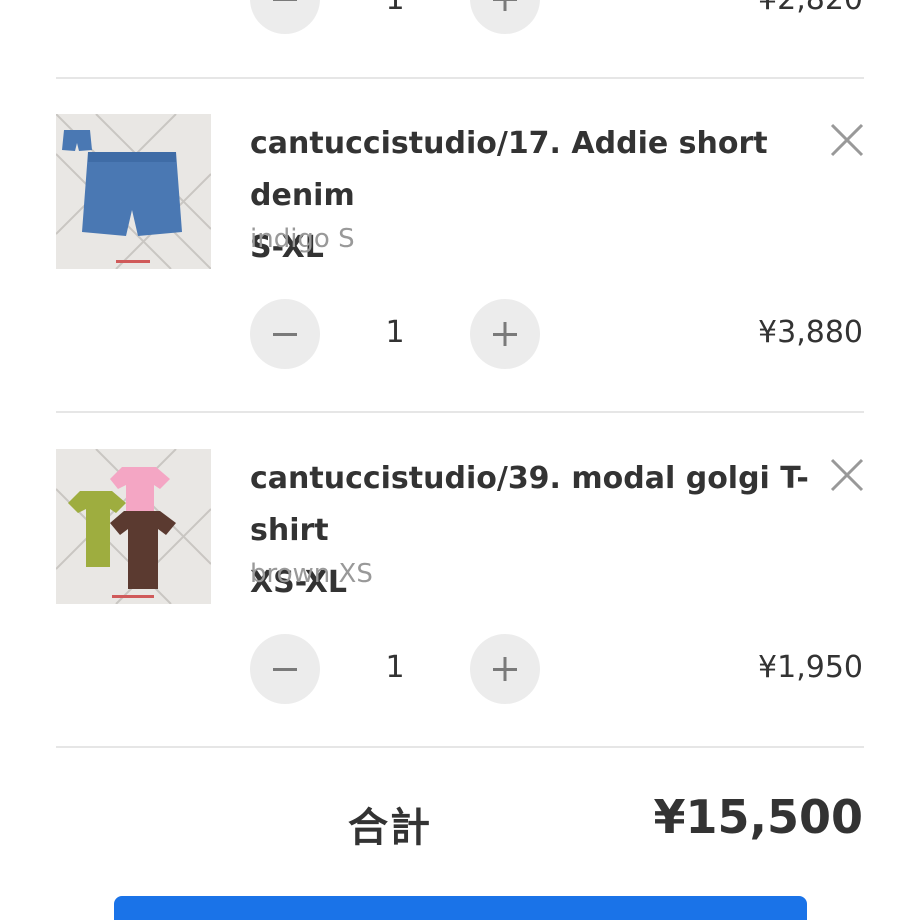 The image size is (920, 920). Describe the element at coordinates (509, 169) in the screenshot. I see `item-name-line1: cantuccistudio/17. Addie short denim` at that location.